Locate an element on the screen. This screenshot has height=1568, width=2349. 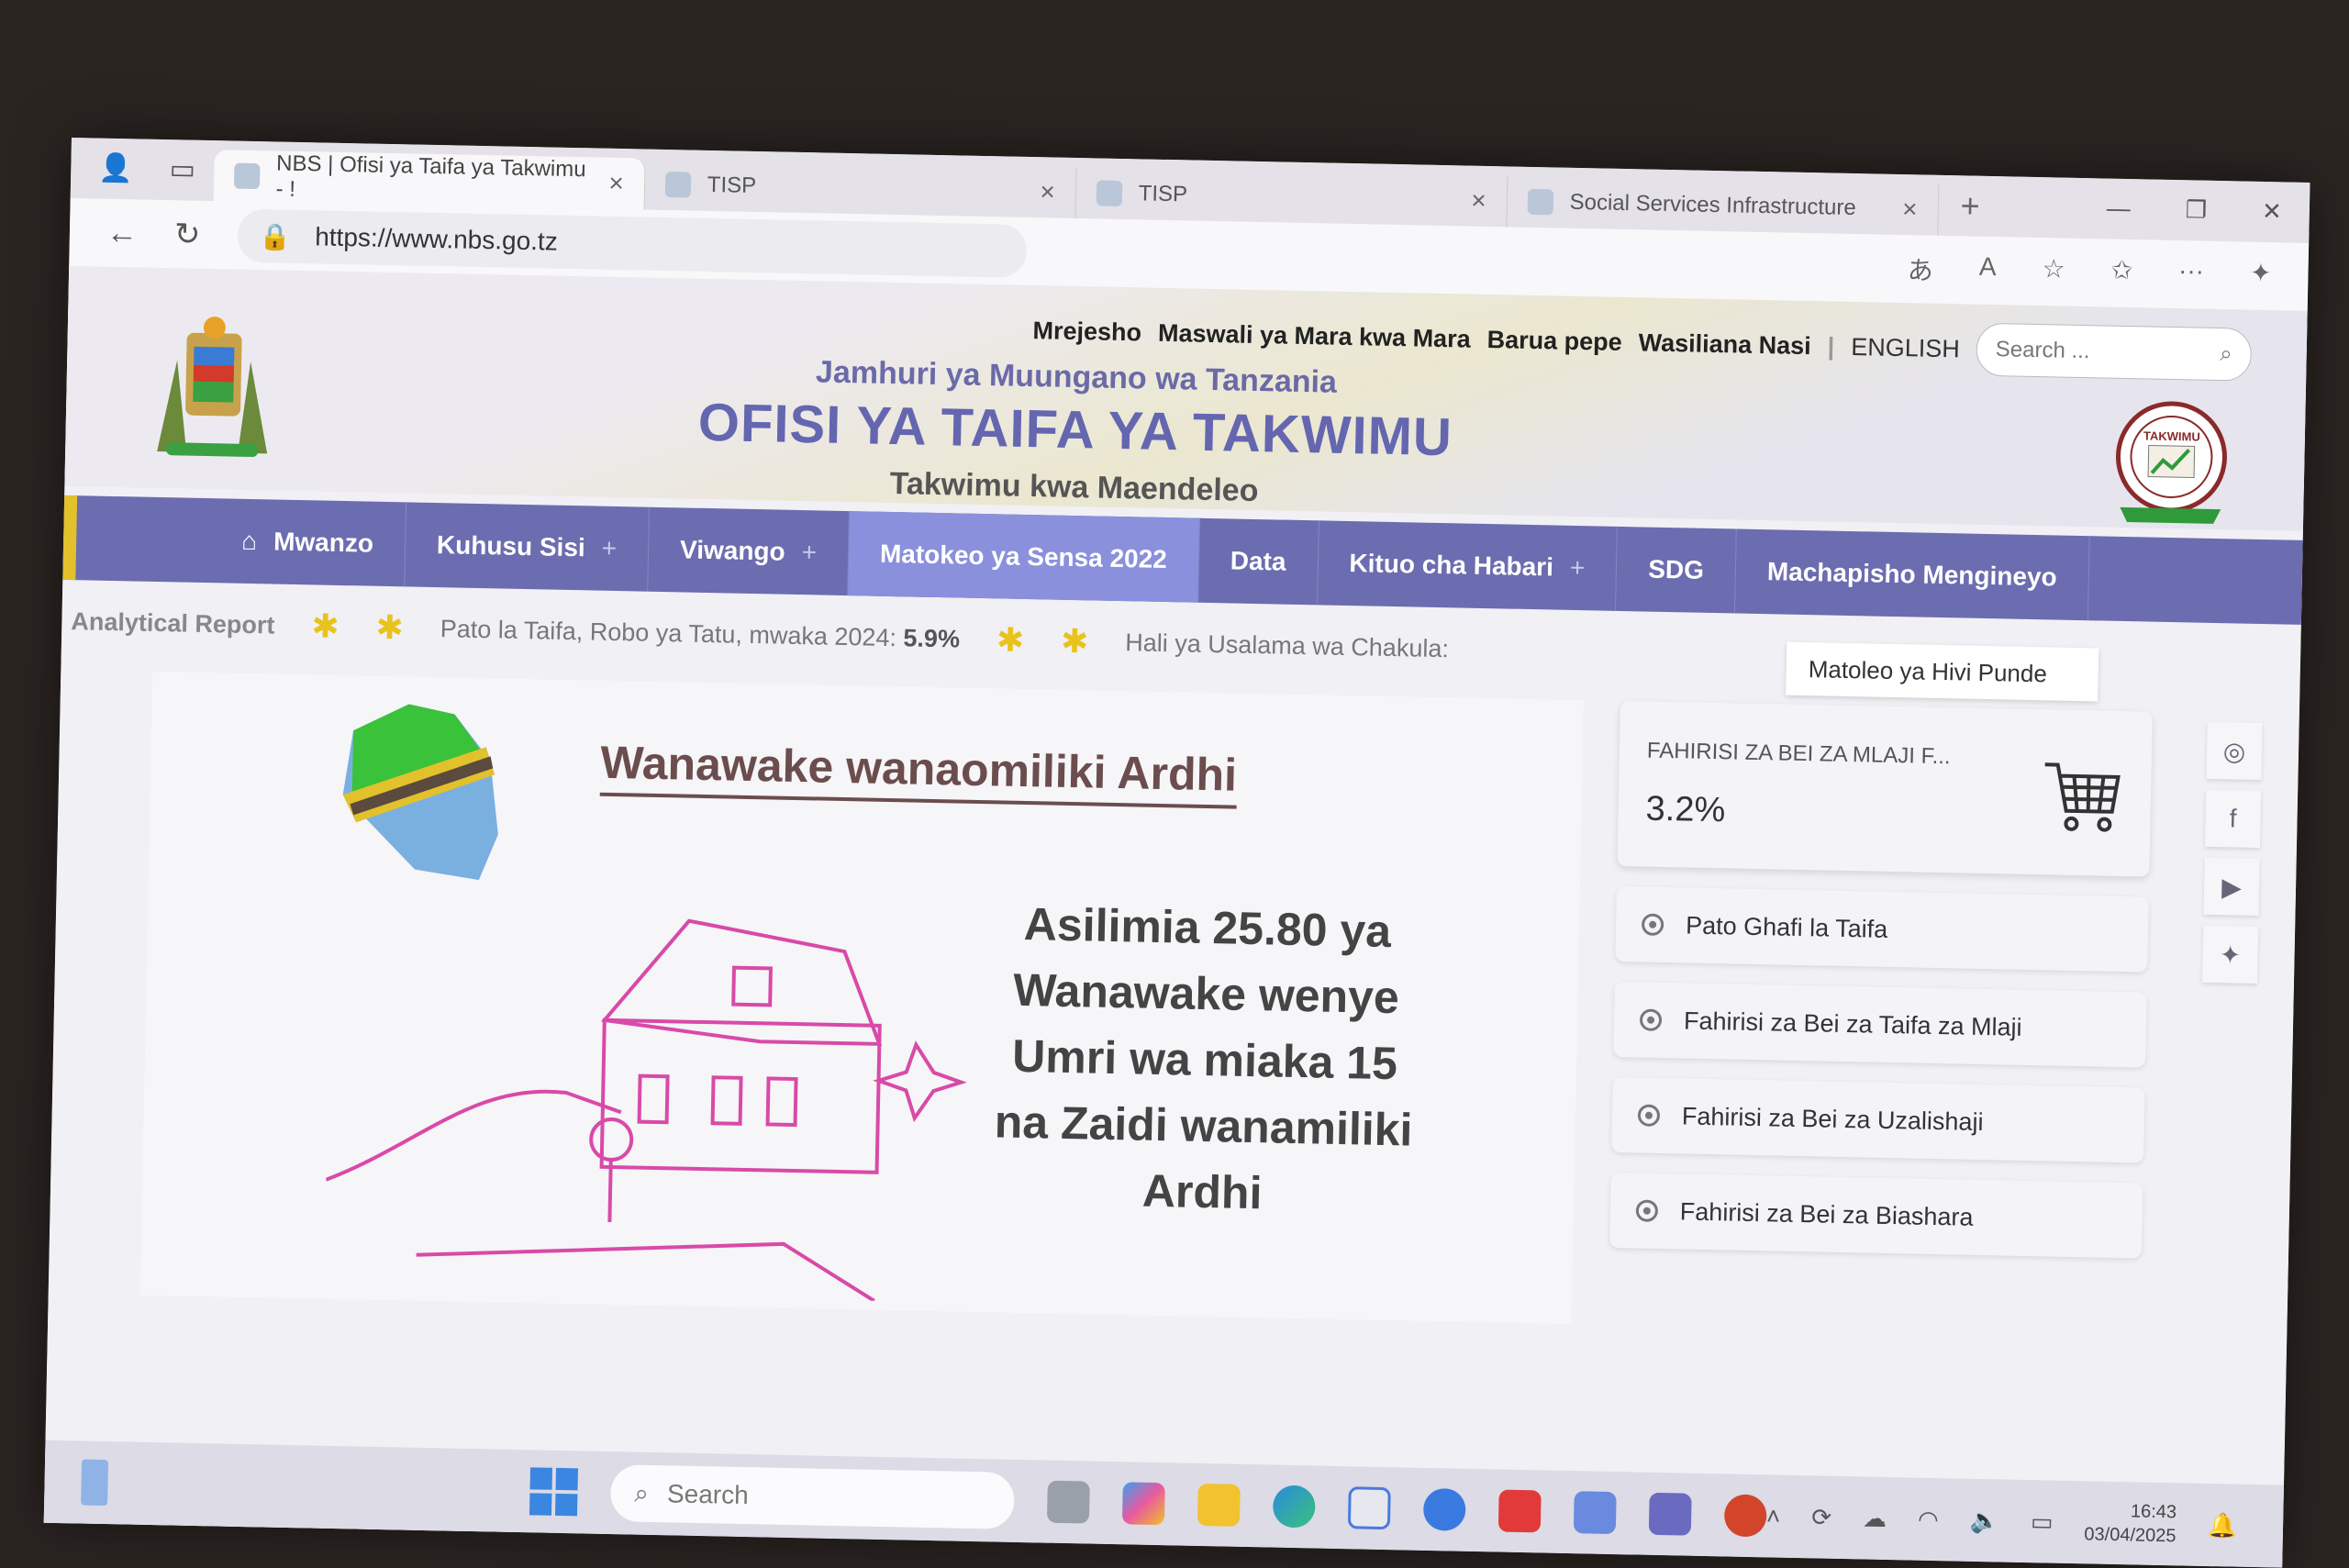
read-aloud-icon: A is located at coordinates (1988, 270).